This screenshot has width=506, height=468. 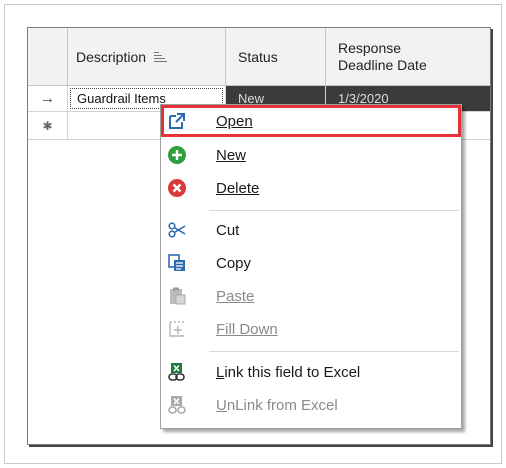 What do you see at coordinates (177, 188) in the screenshot?
I see `delete-x-circle-icon` at bounding box center [177, 188].